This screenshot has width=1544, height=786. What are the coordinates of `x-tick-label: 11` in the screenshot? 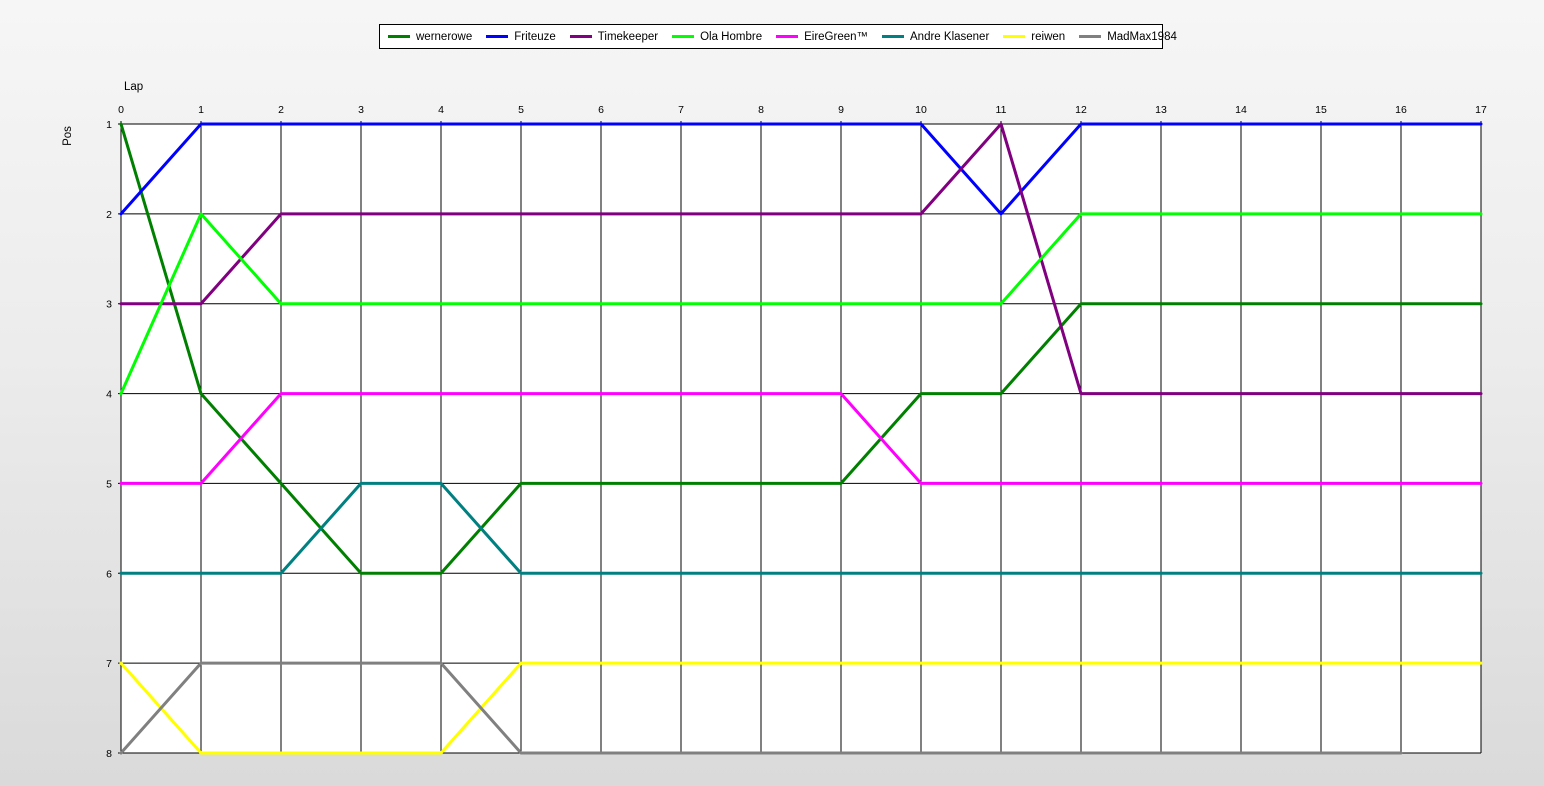 It's located at (1001, 110).